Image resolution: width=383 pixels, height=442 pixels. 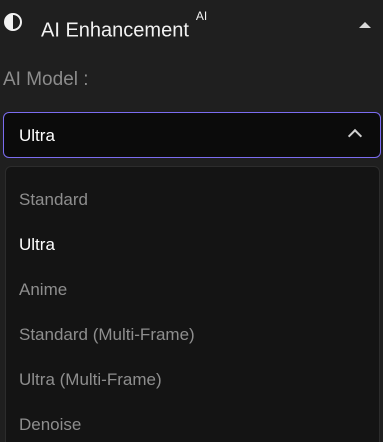 I want to click on ai-model-label: AI Model :, so click(x=46, y=79).